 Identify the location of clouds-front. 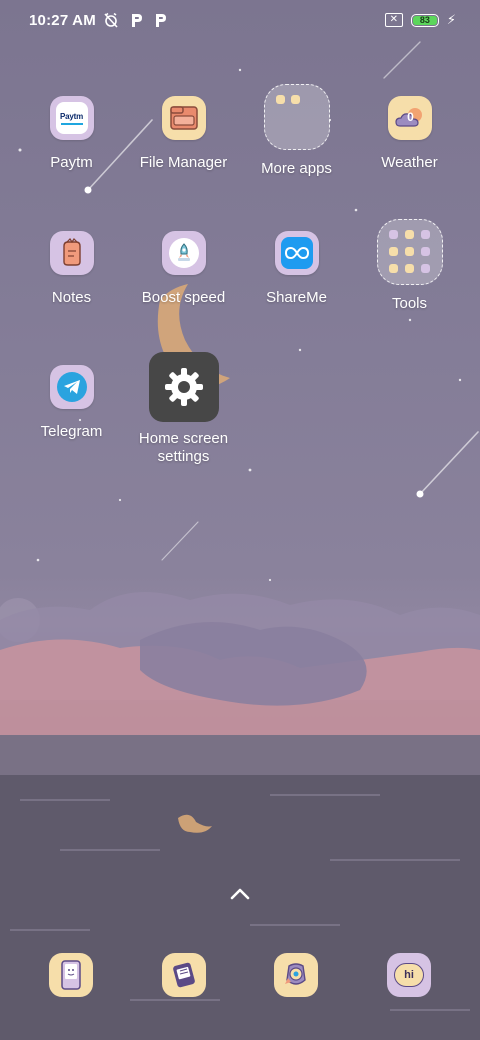
(253, 664).